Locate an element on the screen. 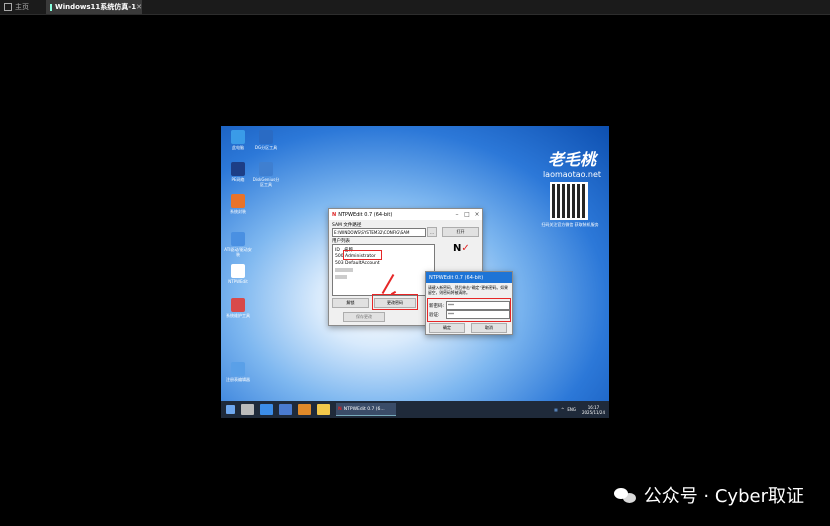  computer-icon is located at coordinates (238, 137).